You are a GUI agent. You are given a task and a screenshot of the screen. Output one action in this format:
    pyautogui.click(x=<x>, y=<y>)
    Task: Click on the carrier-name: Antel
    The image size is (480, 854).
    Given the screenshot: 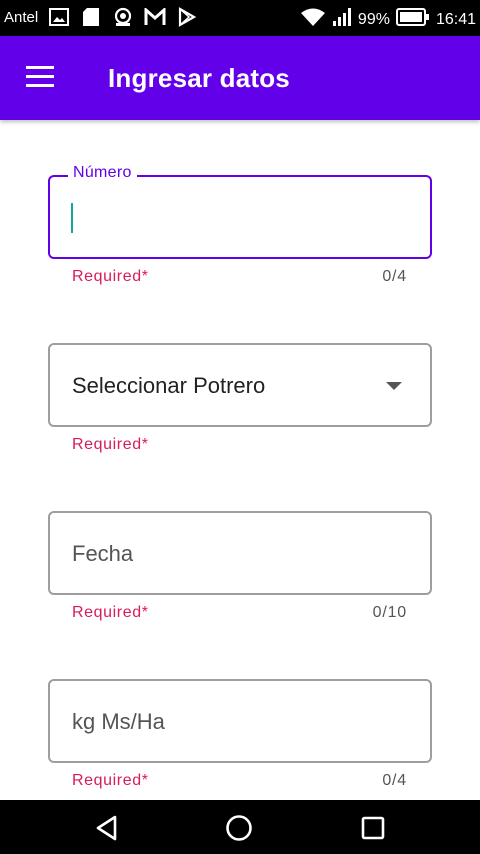 What is the action you would take?
    pyautogui.click(x=21, y=17)
    